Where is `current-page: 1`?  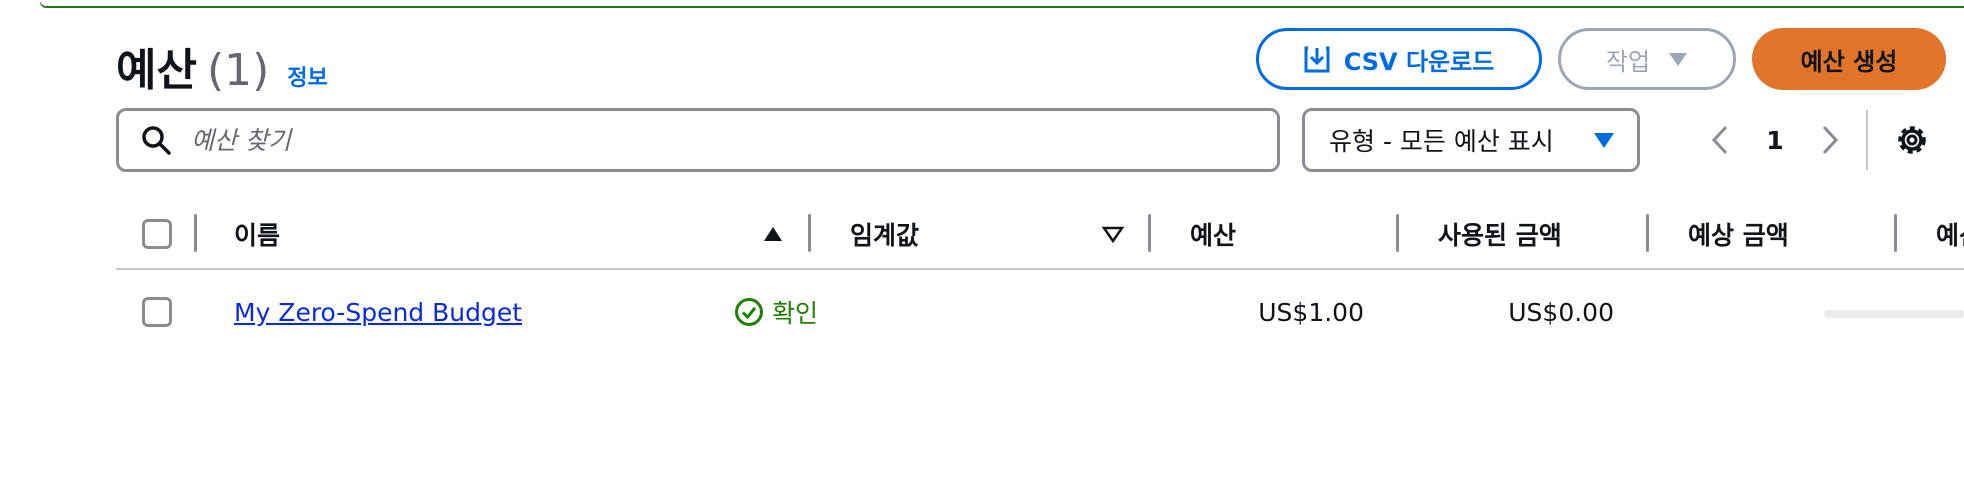
current-page: 1 is located at coordinates (1775, 140).